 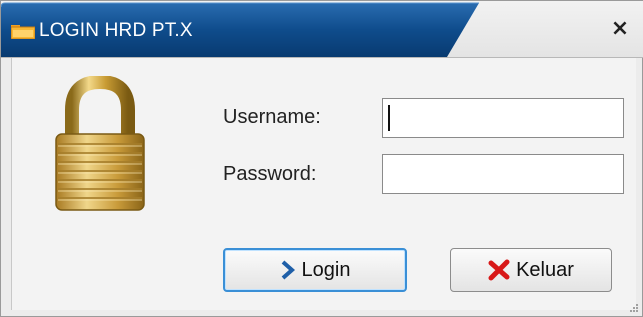 I want to click on window-title: LOGIN HRD PT.X, so click(x=116, y=30).